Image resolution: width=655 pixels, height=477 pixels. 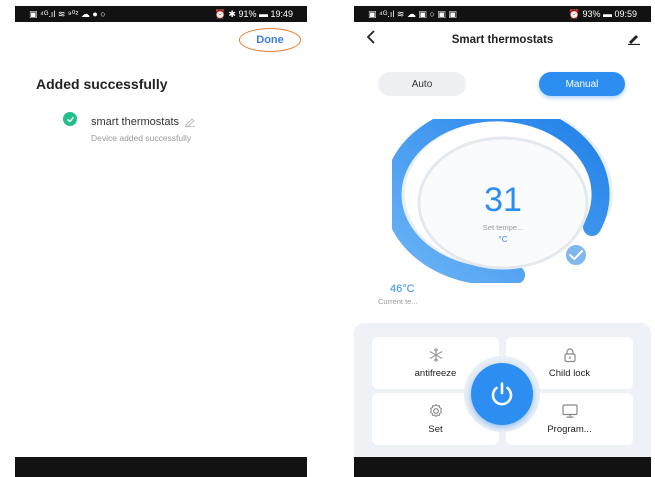 I want to click on lock-icon, so click(x=569, y=355).